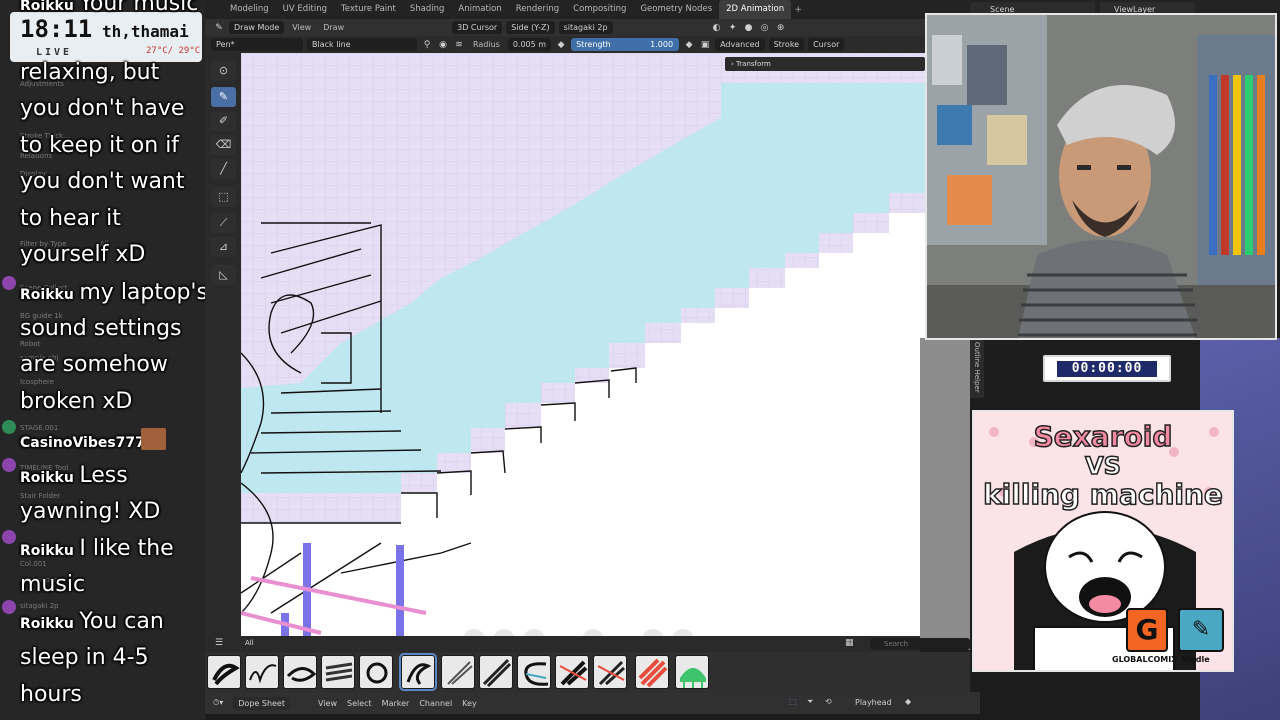  What do you see at coordinates (479, 9) in the screenshot?
I see `tab-animation: Animation` at bounding box center [479, 9].